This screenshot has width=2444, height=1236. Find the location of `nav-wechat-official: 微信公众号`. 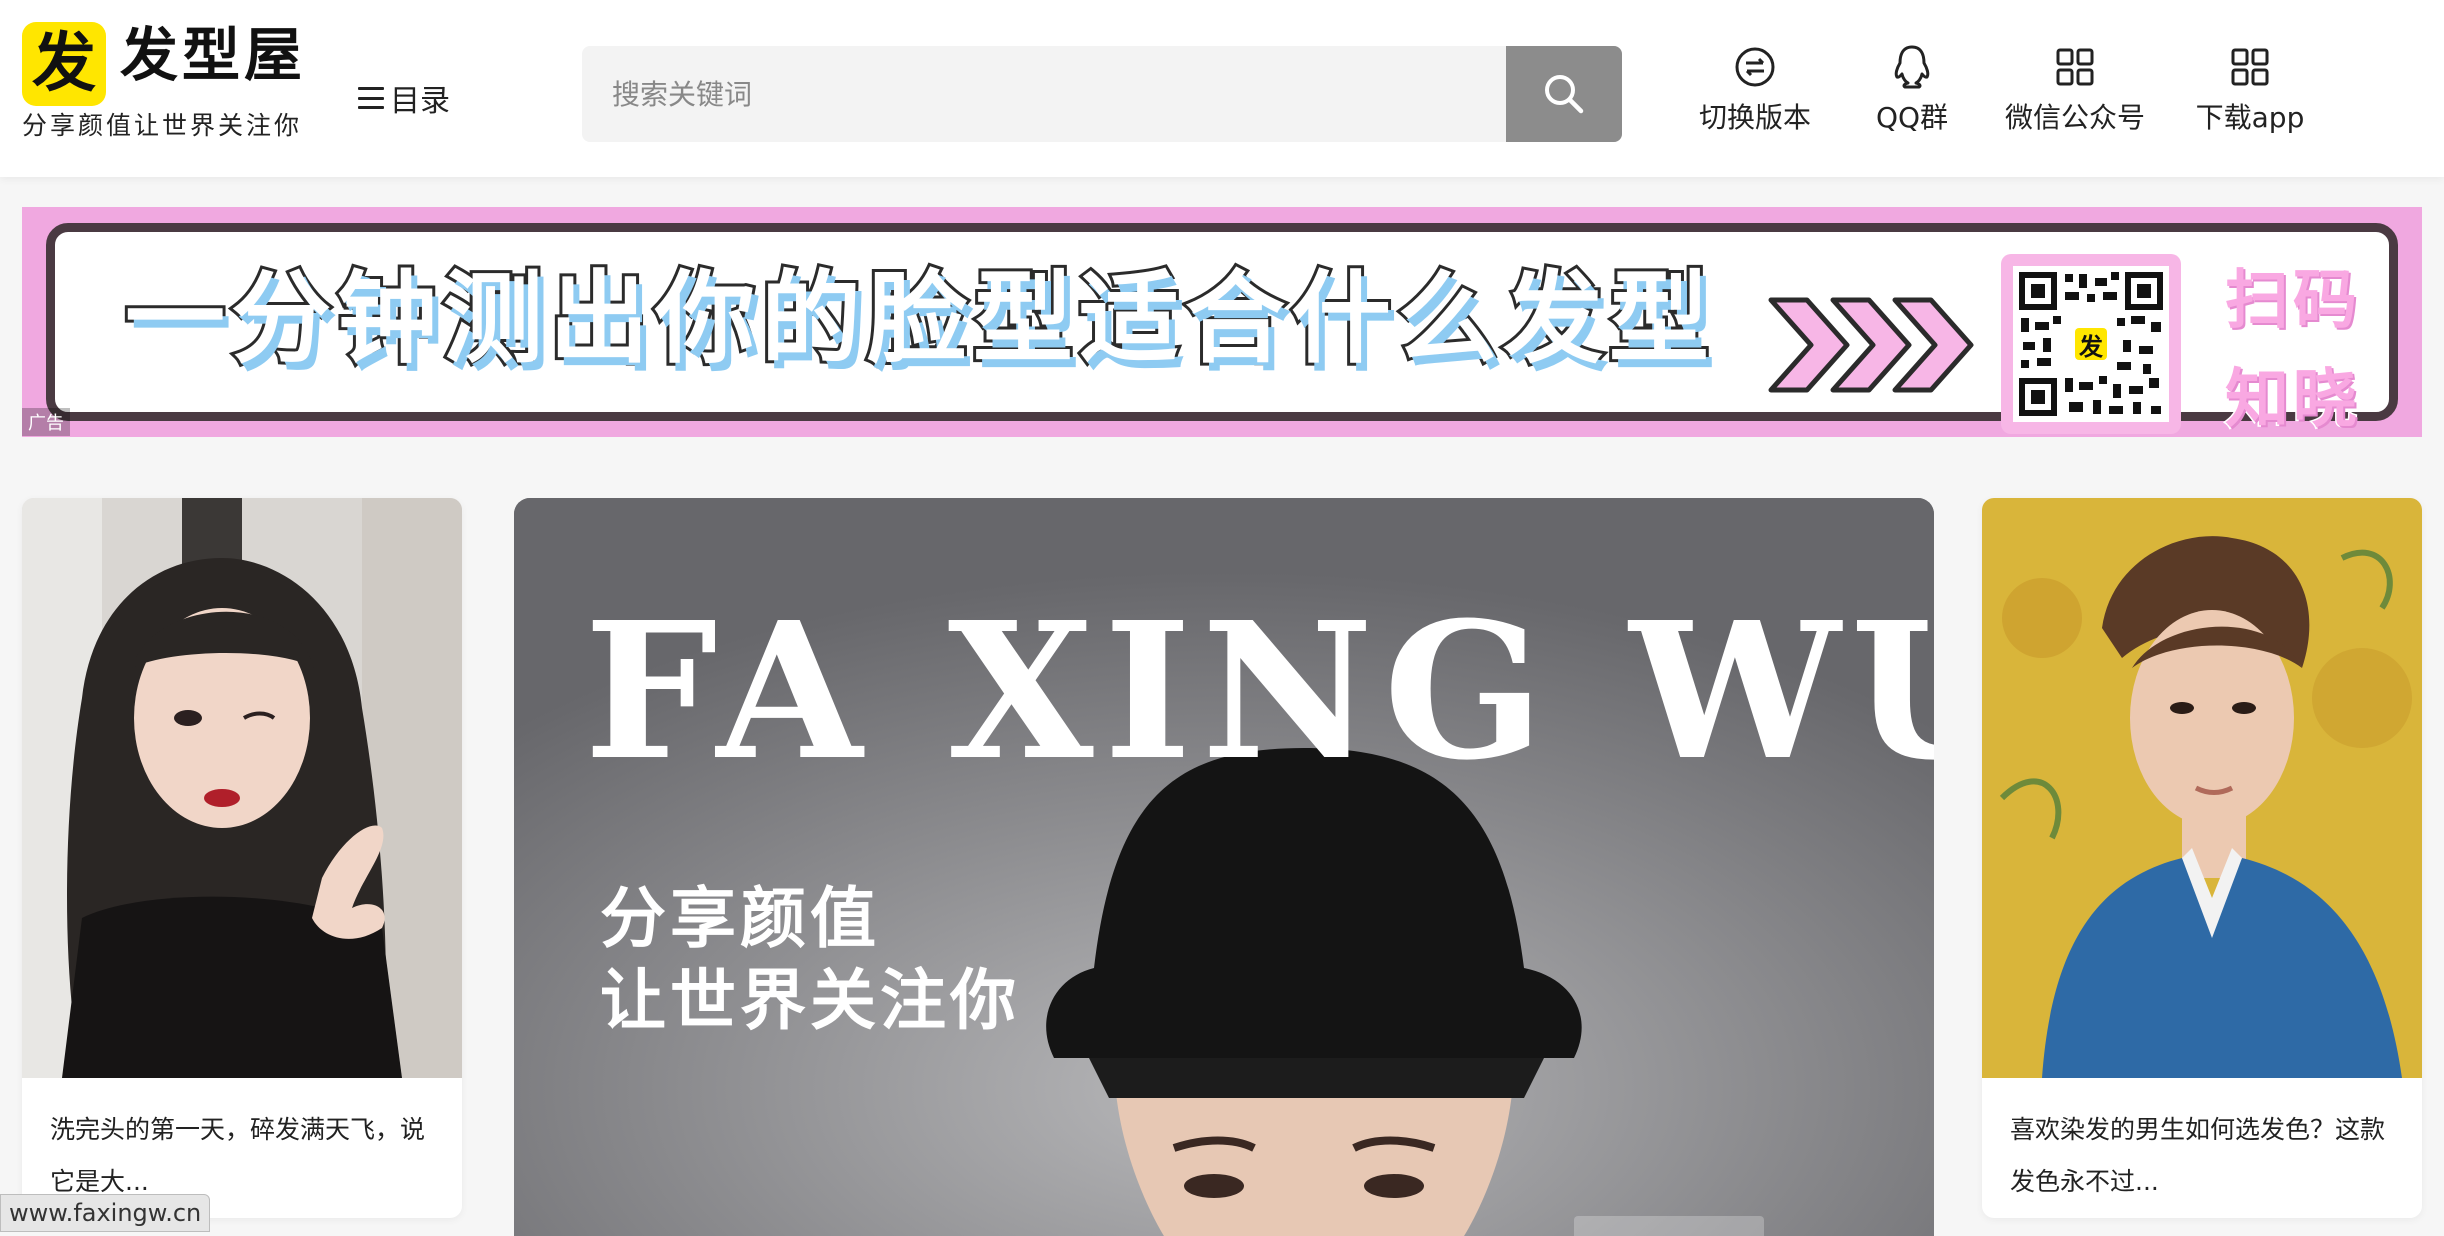

nav-wechat-official: 微信公众号 is located at coordinates (2075, 90).